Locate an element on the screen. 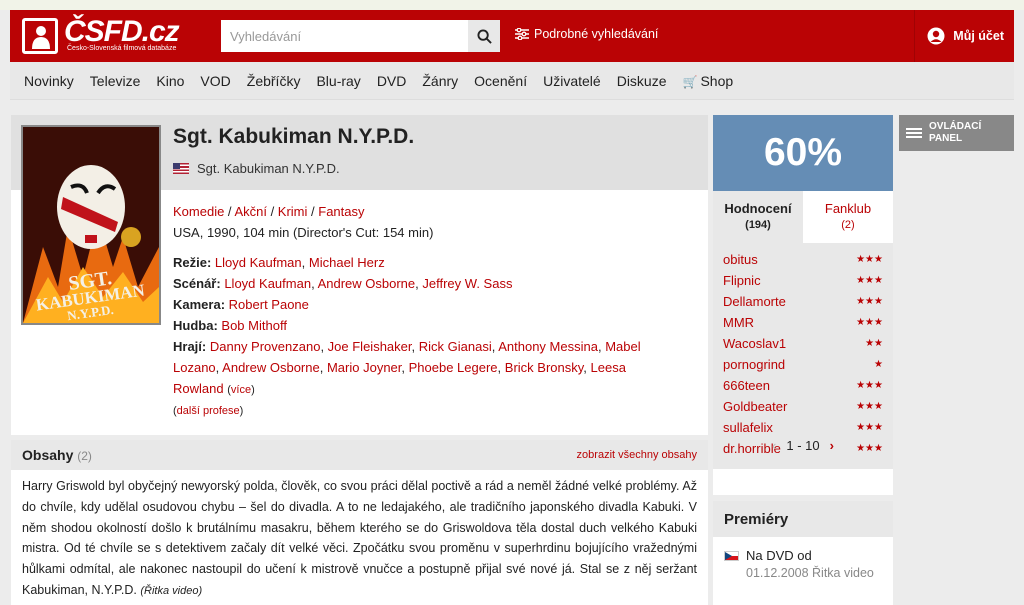 The width and height of the screenshot is (1024, 605). film-poster: SGT. KABUKIMAN N.Y.P.D. is located at coordinates (91, 225).